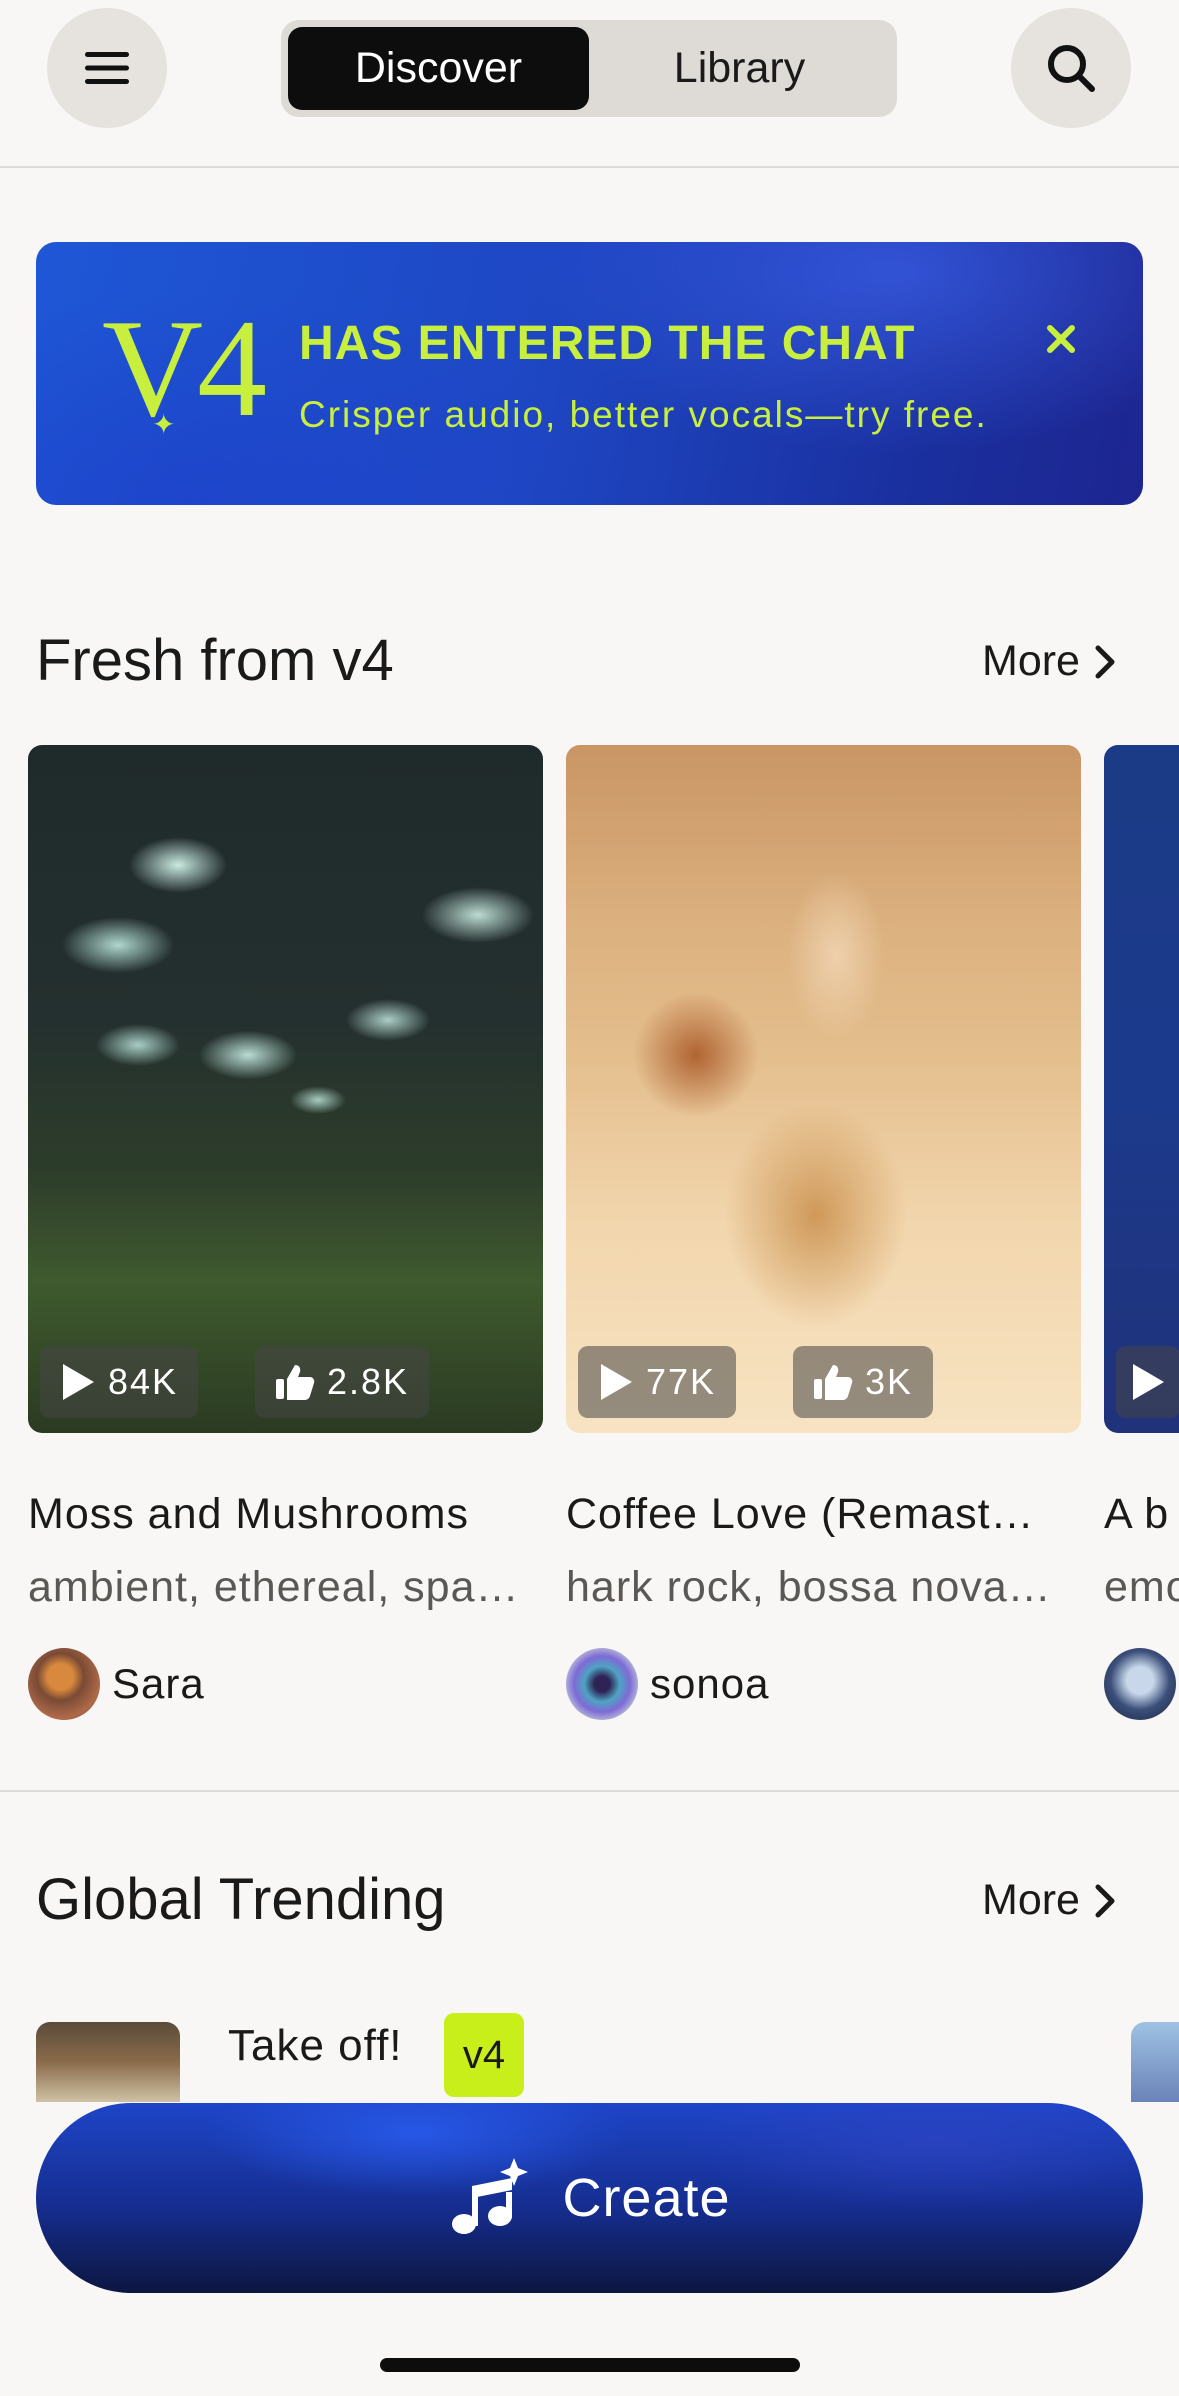  I want to click on home-indicator, so click(590, 2365).